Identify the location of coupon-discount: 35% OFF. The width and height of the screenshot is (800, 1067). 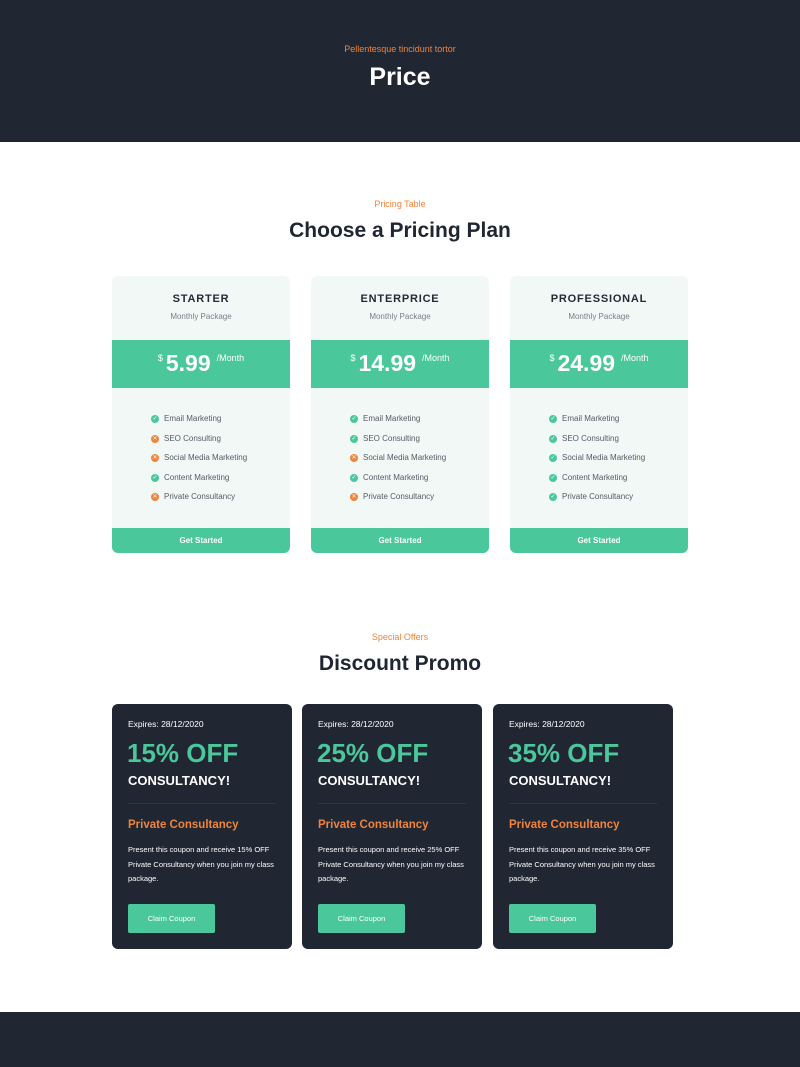
(564, 753).